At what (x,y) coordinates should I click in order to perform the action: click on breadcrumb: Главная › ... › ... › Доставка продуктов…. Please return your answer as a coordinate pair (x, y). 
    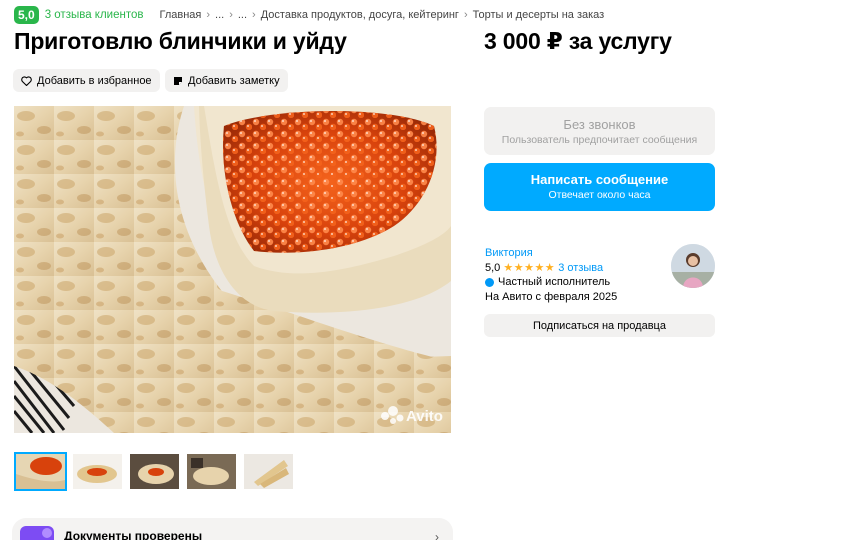
    Looking at the image, I should click on (381, 15).